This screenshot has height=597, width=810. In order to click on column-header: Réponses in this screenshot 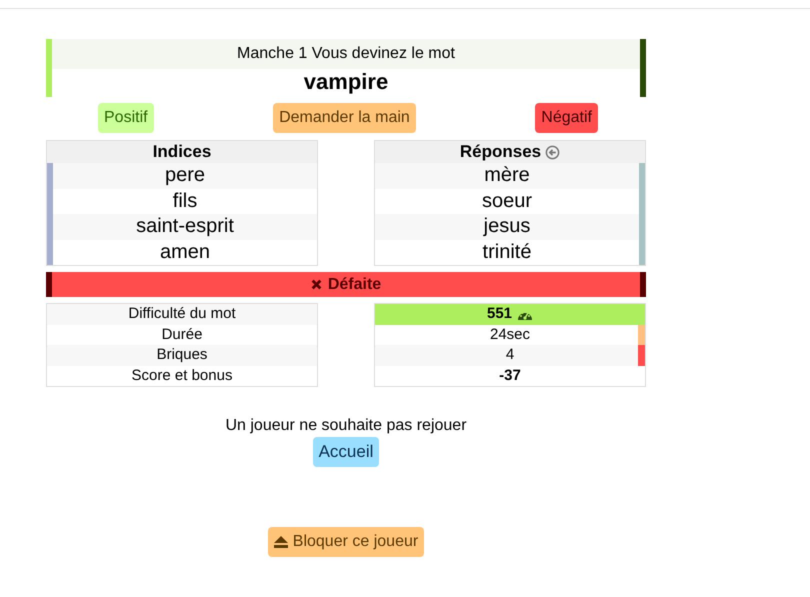, I will do `click(501, 152)`.